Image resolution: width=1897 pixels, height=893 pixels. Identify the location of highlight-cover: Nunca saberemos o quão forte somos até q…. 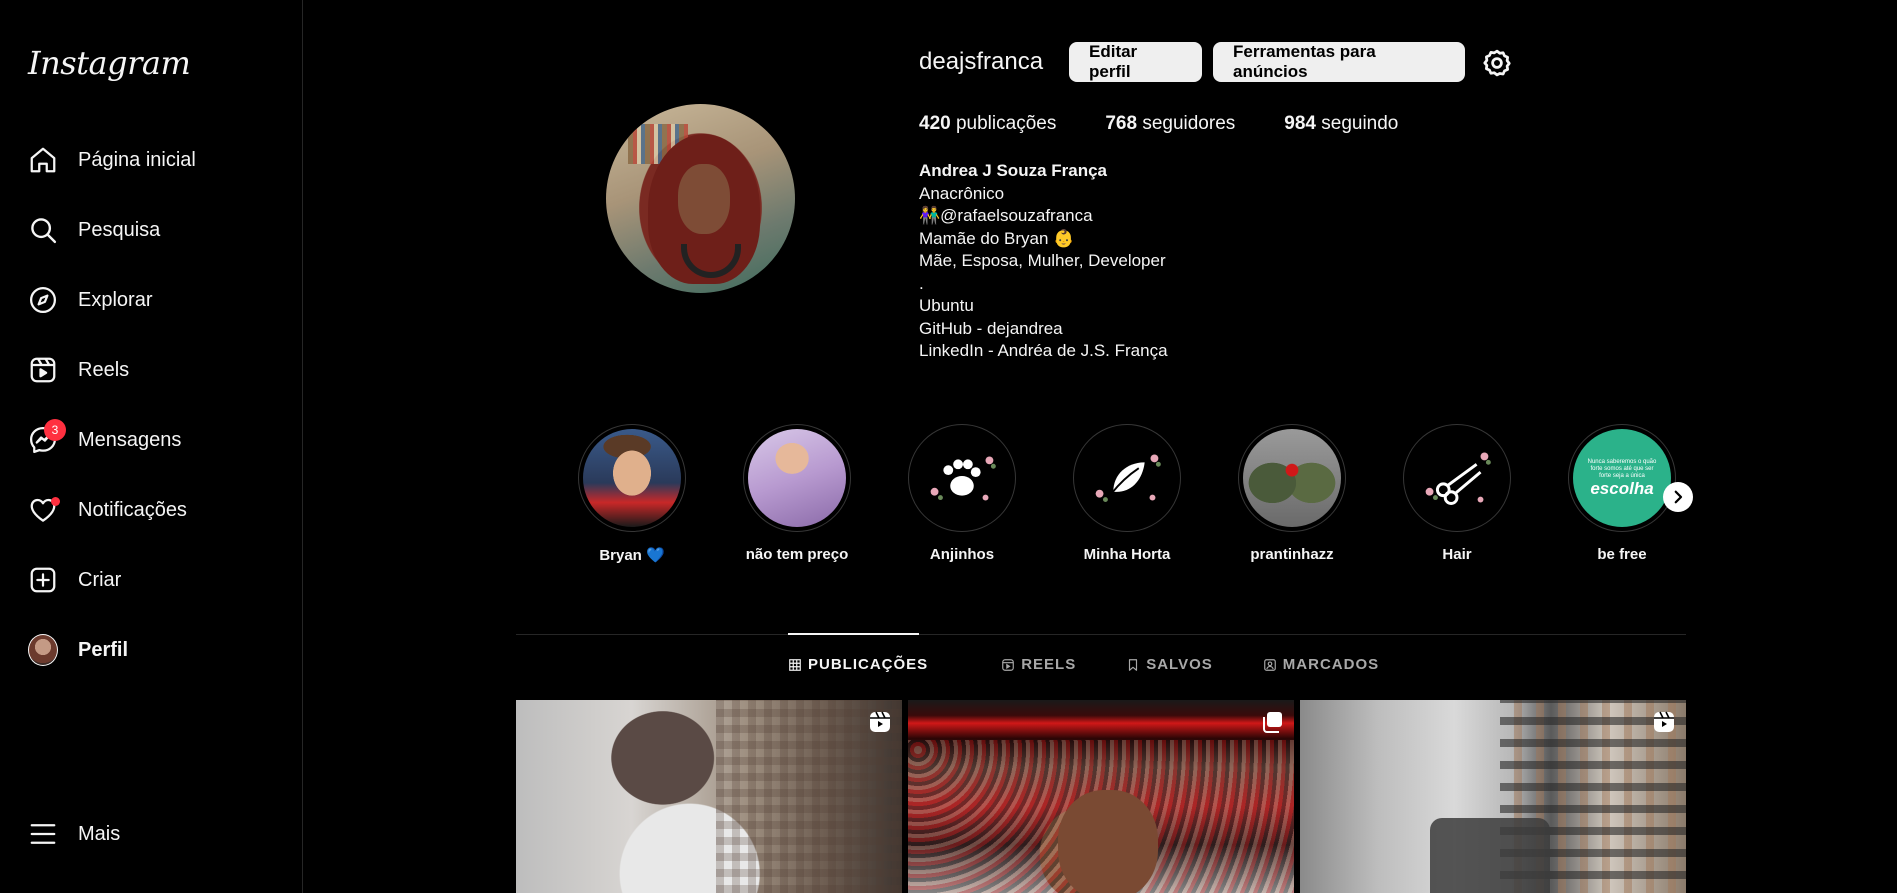
(1622, 478).